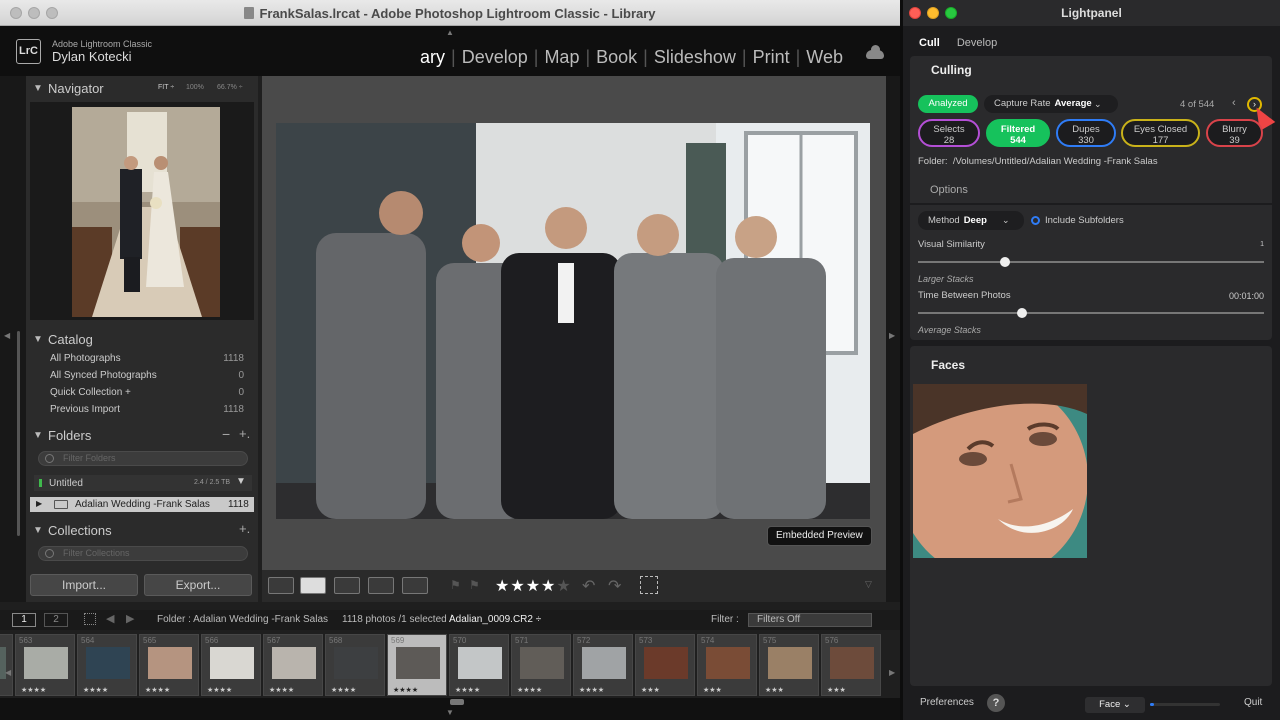 This screenshot has width=1280, height=720. I want to click on cloud-sync-icon, so click(875, 52).